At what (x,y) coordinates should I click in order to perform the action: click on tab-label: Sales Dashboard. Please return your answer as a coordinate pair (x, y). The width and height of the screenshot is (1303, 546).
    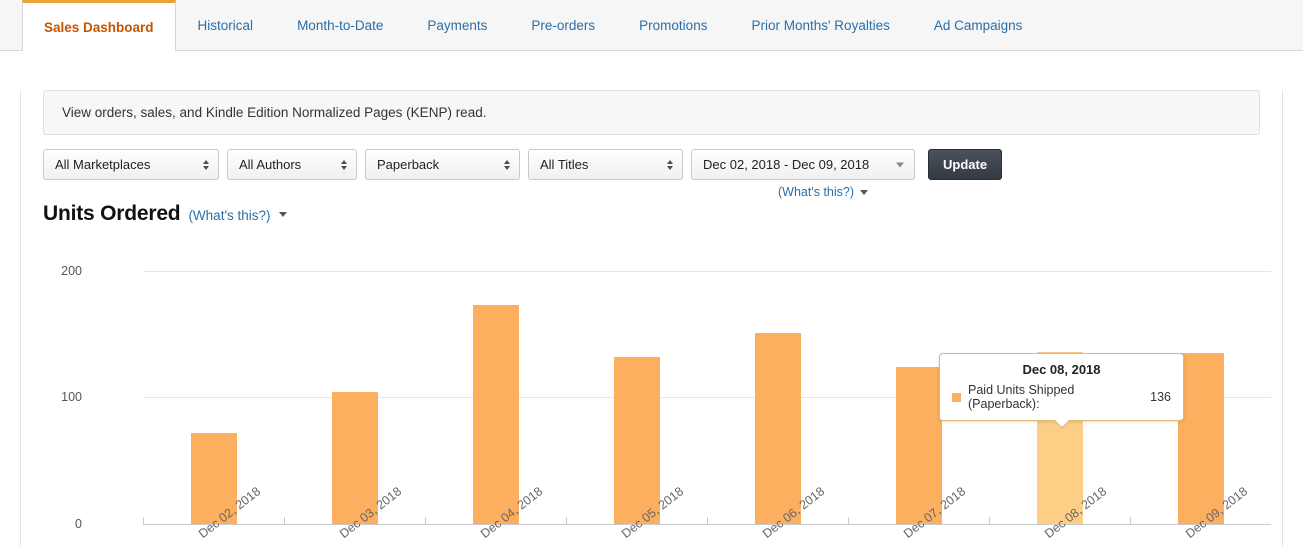
    Looking at the image, I should click on (99, 27).